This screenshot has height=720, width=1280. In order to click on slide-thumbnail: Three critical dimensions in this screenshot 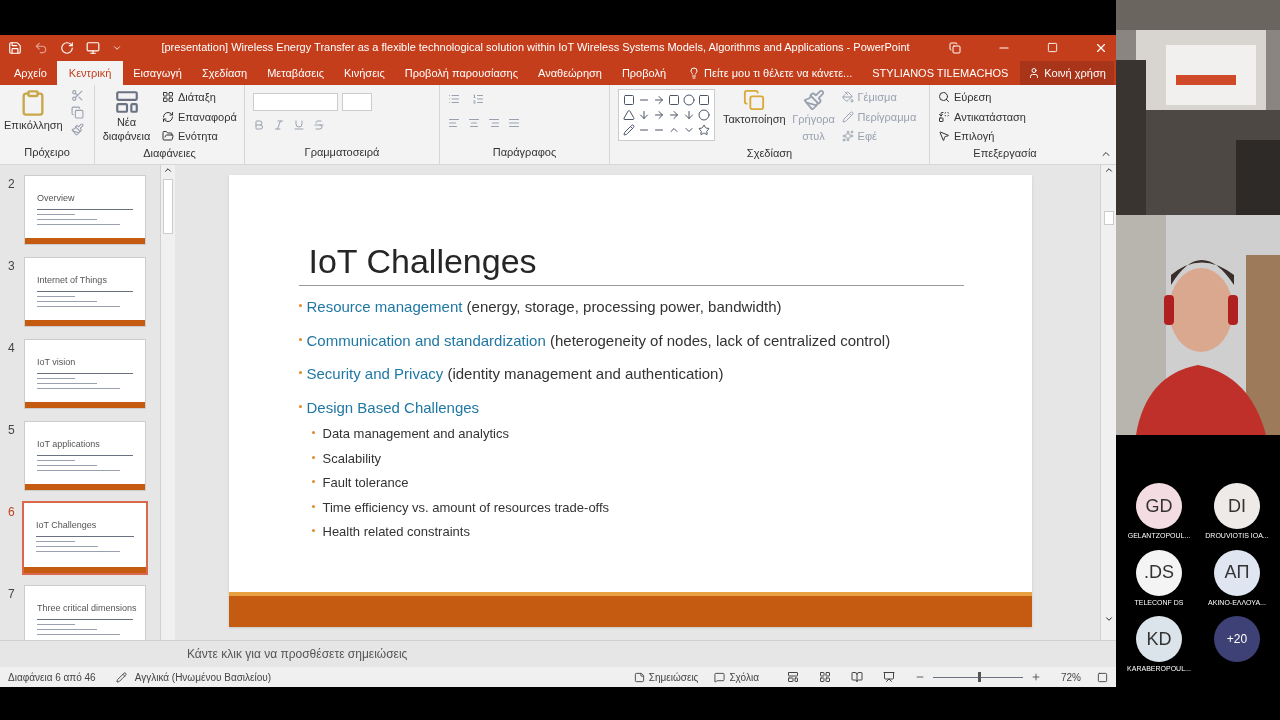, I will do `click(85, 612)`.